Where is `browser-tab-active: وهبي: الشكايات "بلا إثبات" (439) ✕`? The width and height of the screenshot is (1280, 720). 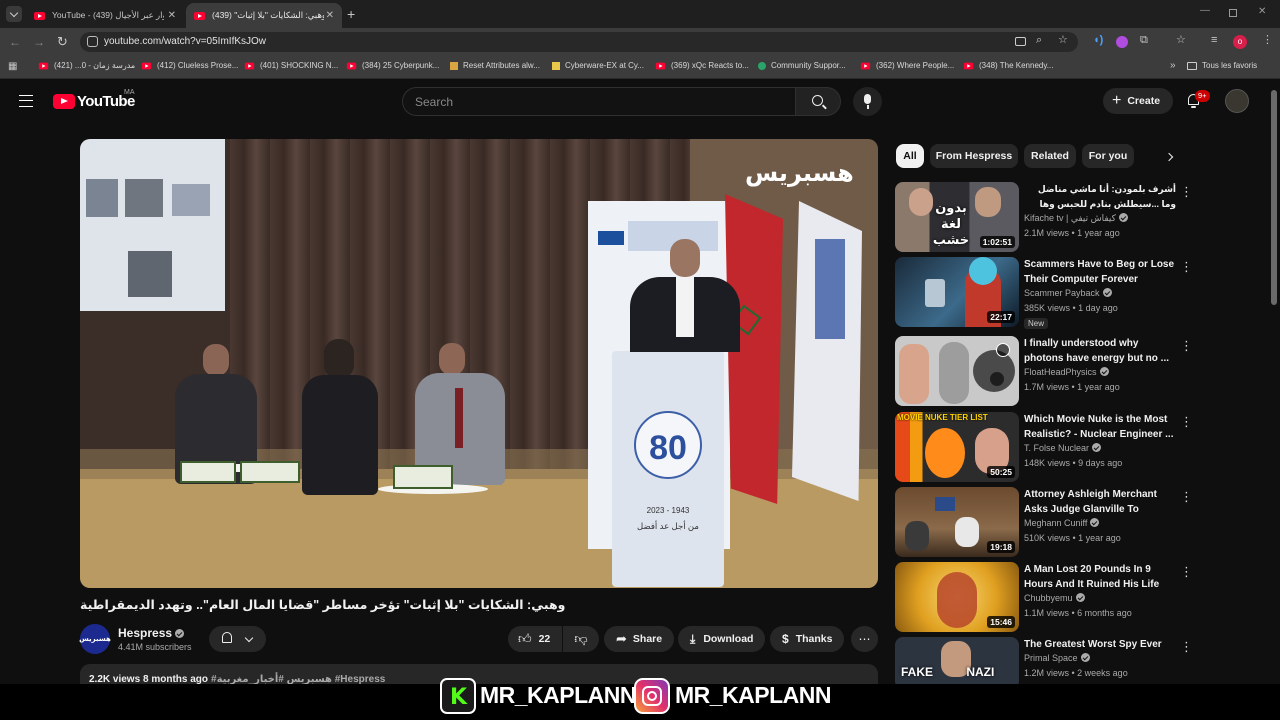
browser-tab-active: وهبي: الشكايات "بلا إثبات" (439) ✕ is located at coordinates (264, 15).